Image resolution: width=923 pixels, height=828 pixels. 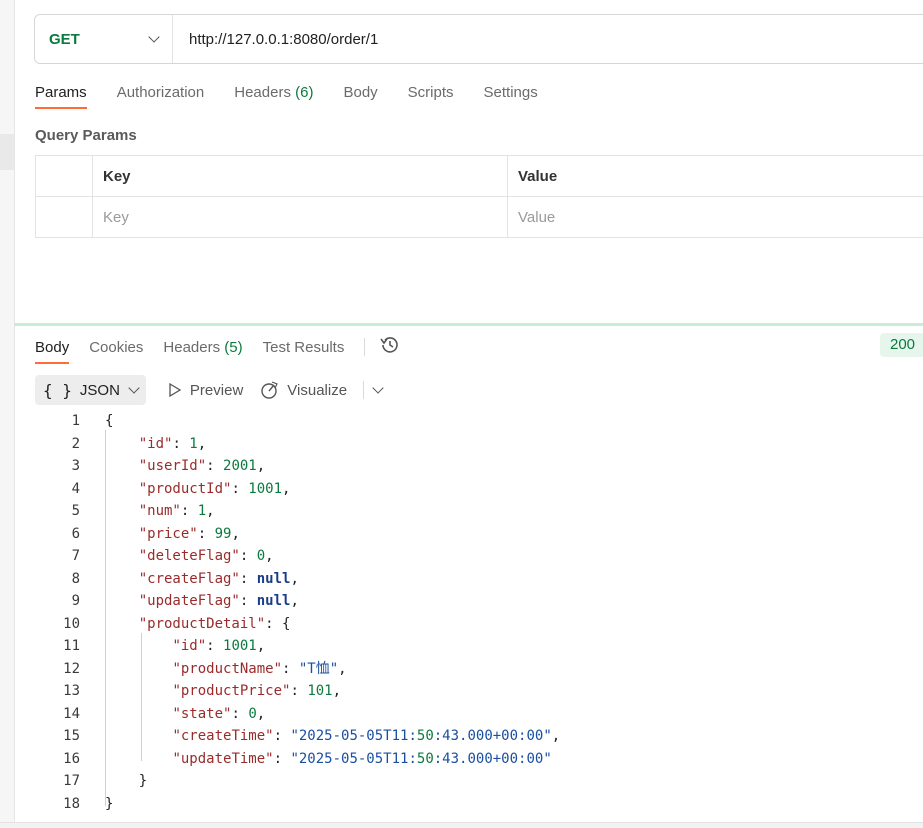 I want to click on code-line: 10 "productDetail": {, so click(x=461, y=624).